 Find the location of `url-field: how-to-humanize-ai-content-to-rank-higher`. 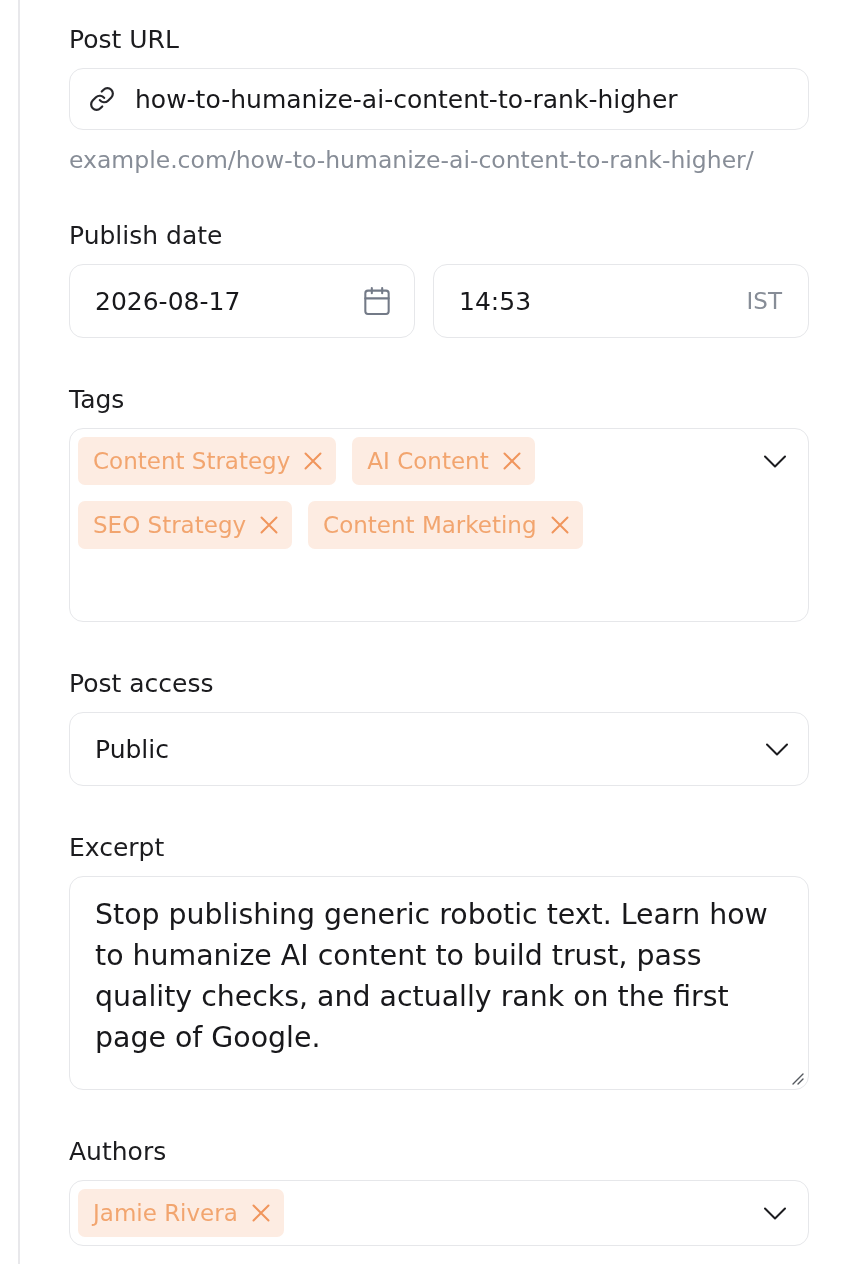

url-field: how-to-humanize-ai-content-to-rank-higher is located at coordinates (439, 99).